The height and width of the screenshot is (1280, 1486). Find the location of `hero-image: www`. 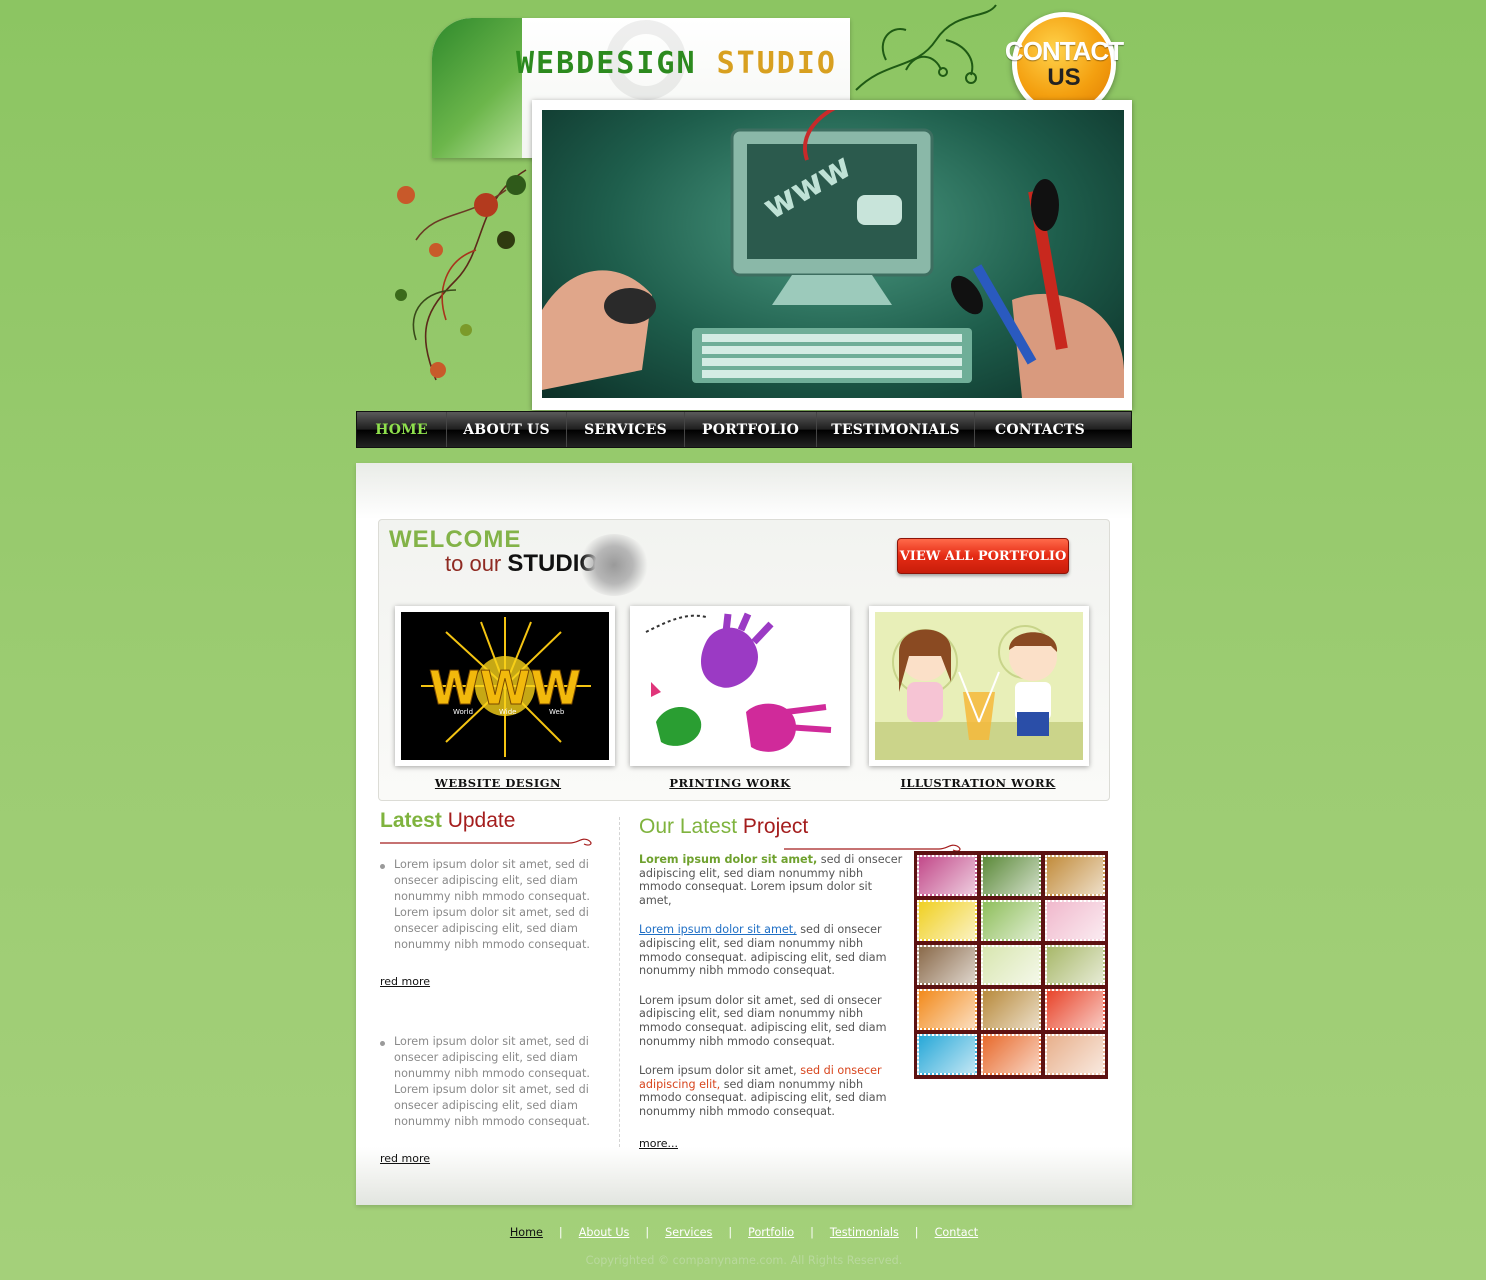

hero-image: www is located at coordinates (833, 254).